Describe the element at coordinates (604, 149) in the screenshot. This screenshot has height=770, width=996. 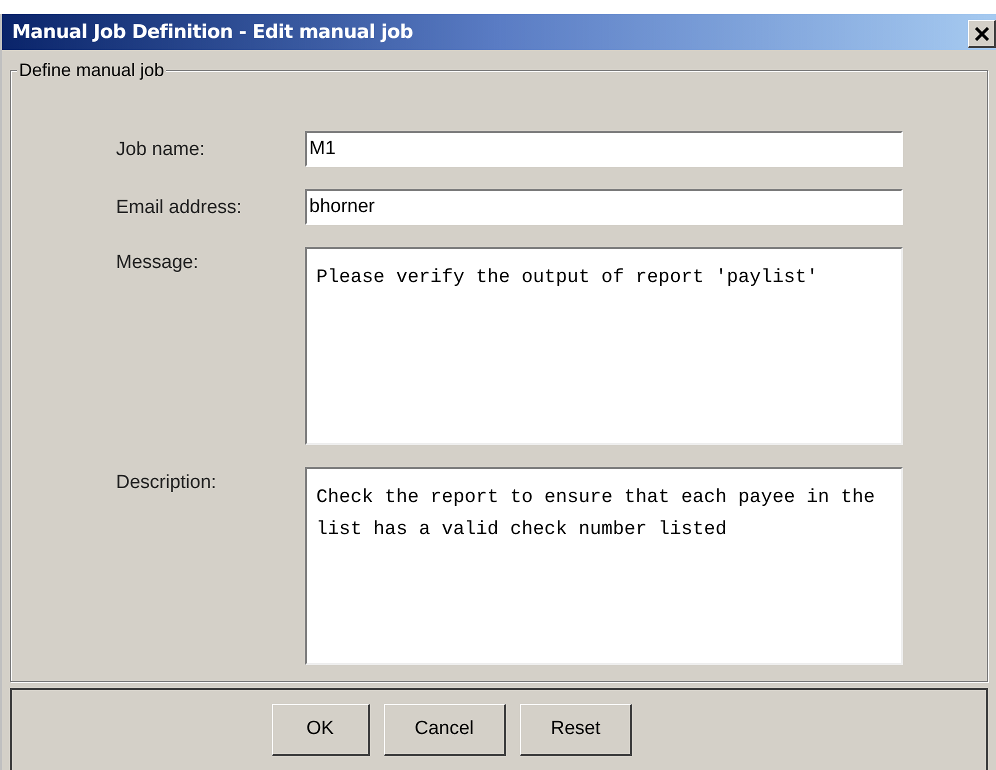
I see `text-field: M1` at that location.